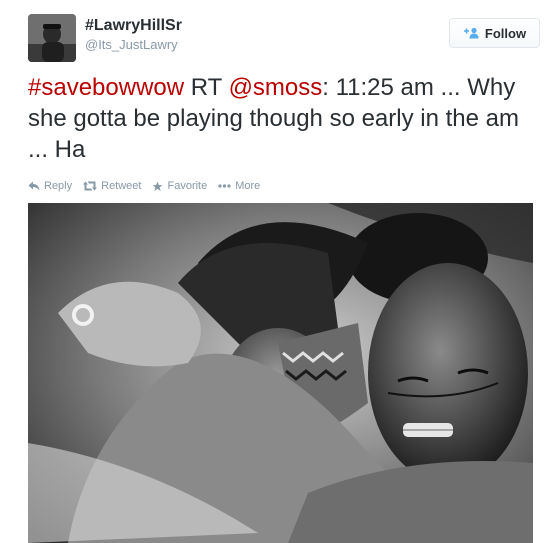 The height and width of the screenshot is (543, 560). Describe the element at coordinates (58, 186) in the screenshot. I see `reply-label: Reply` at that location.